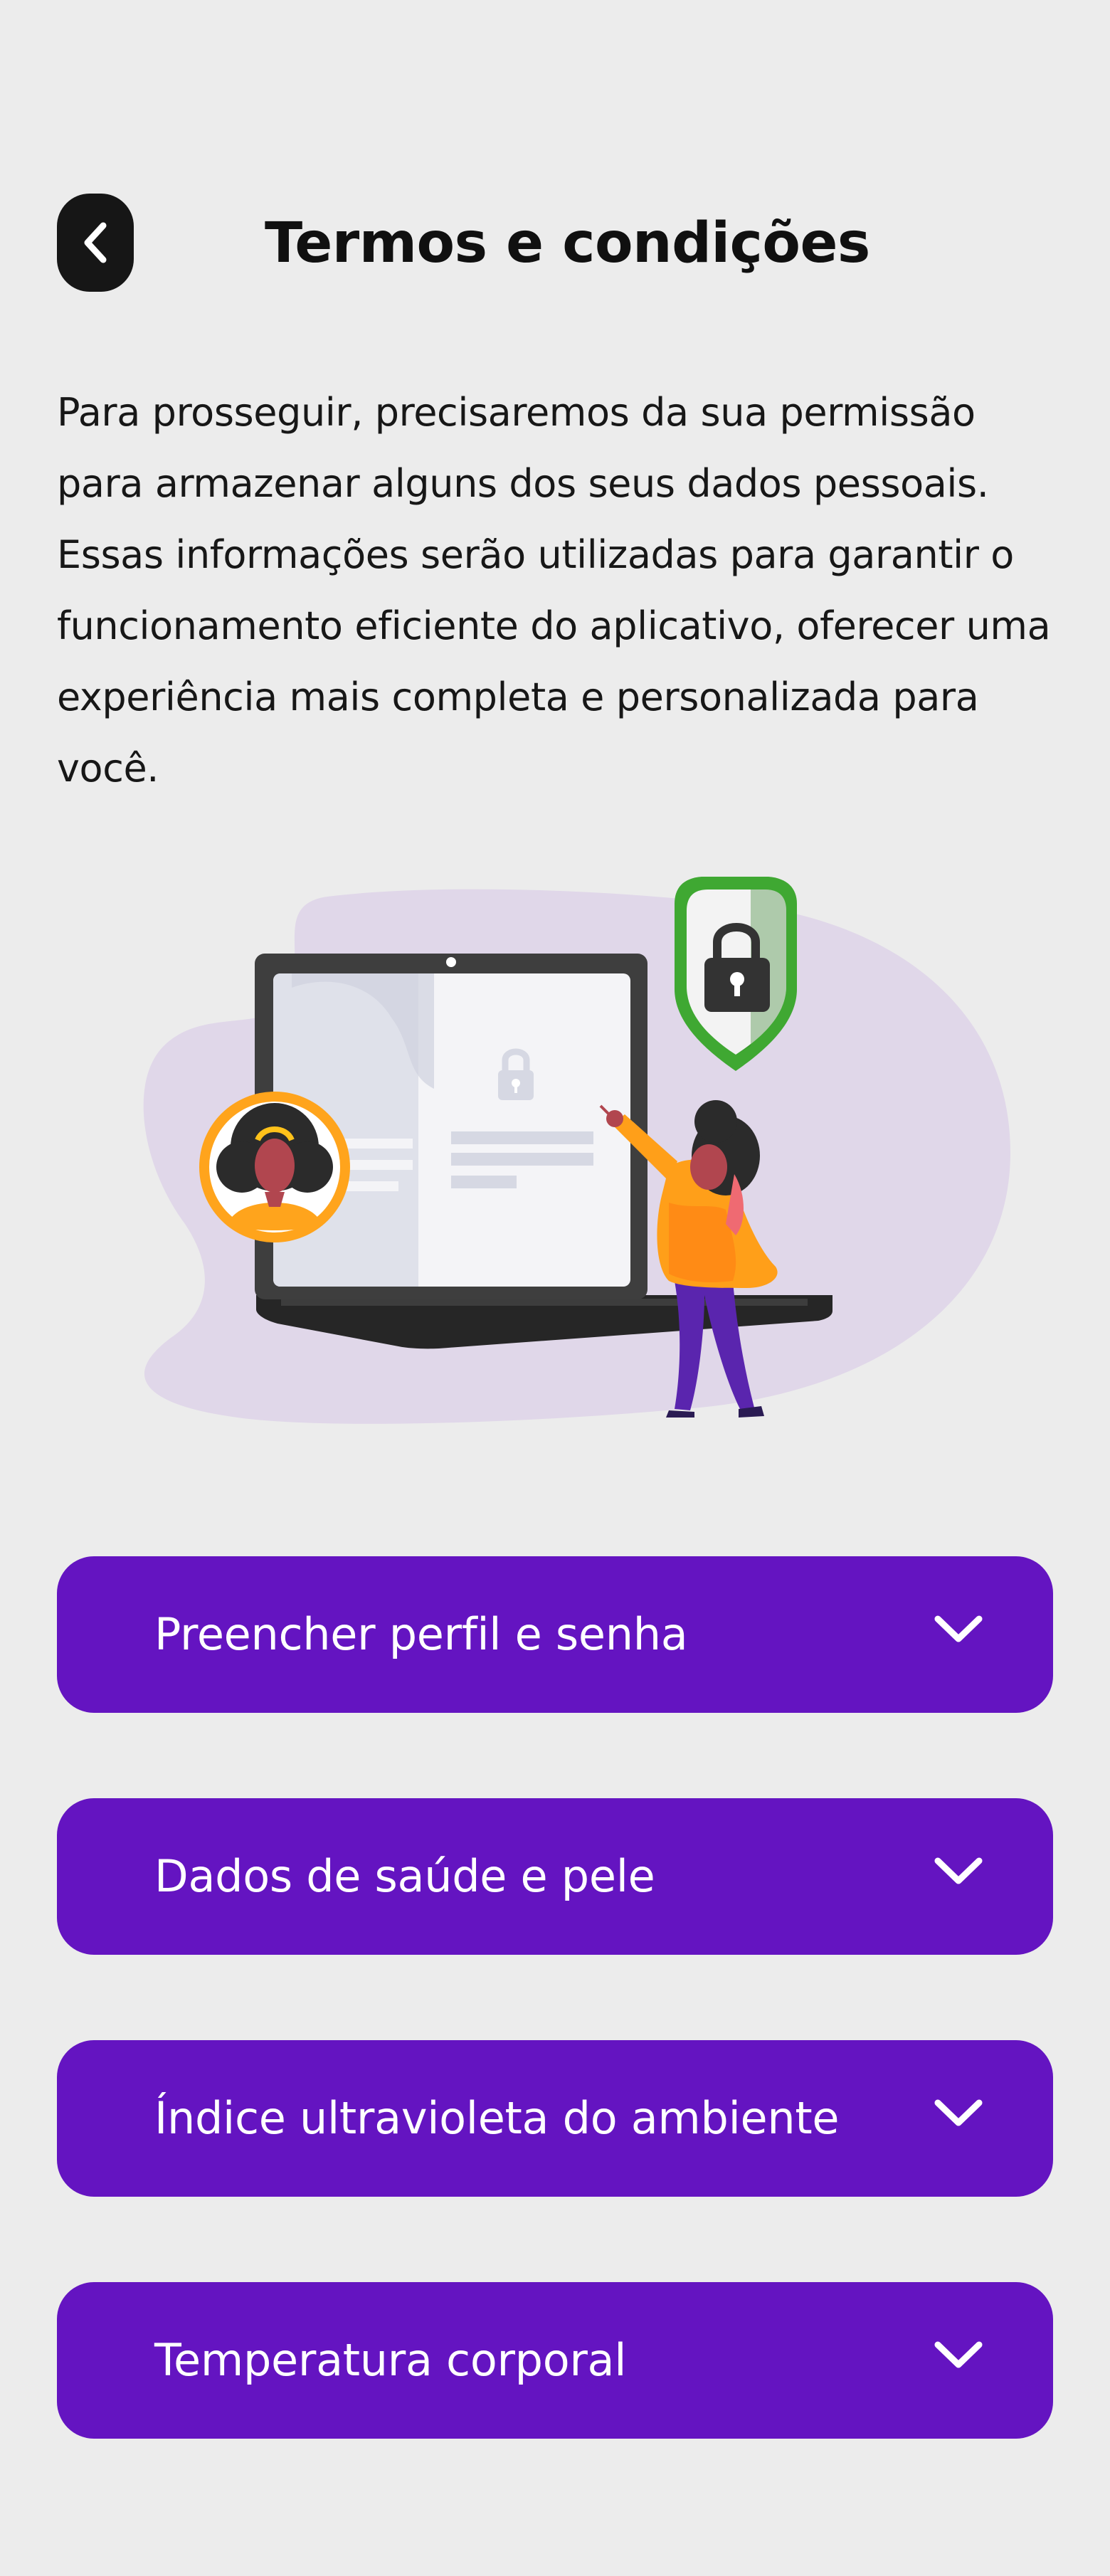  I want to click on accordion-preencher-perfil: Preencher perfil e senha, so click(555, 1635).